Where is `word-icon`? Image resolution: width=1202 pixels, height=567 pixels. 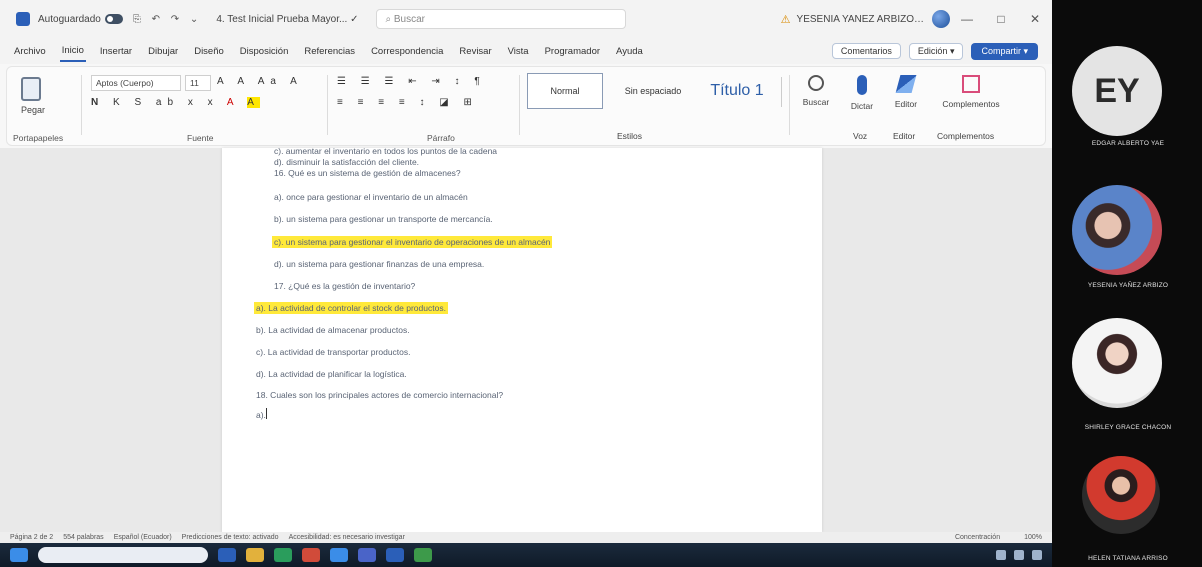
word-icon is located at coordinates (395, 555).